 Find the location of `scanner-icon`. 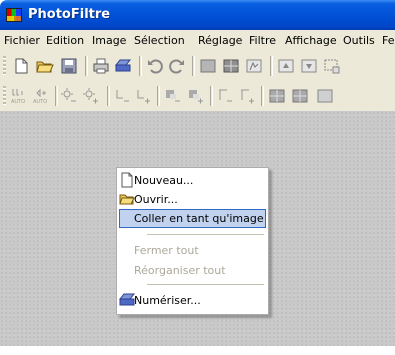

scanner-icon is located at coordinates (127, 299).